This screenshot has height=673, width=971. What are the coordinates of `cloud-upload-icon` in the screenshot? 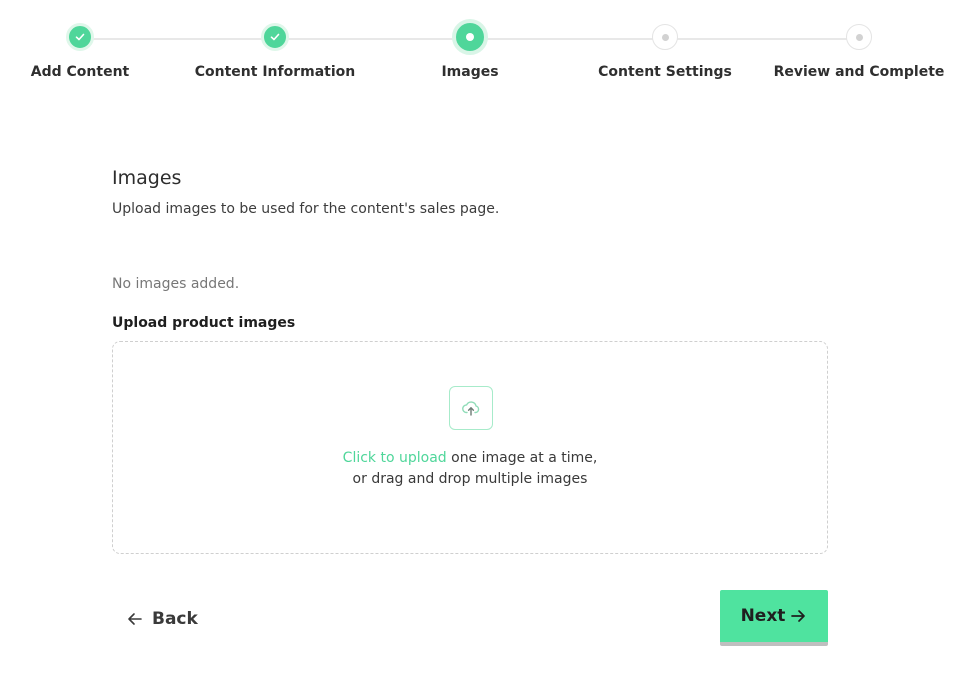 It's located at (471, 408).